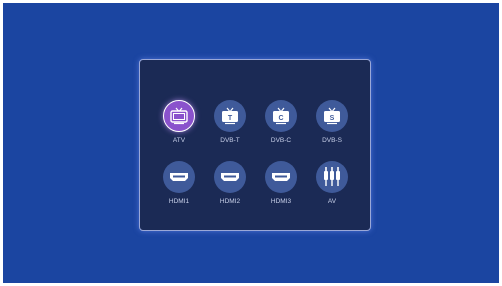  What do you see at coordinates (179, 201) in the screenshot?
I see `source-label: HDMI1` at bounding box center [179, 201].